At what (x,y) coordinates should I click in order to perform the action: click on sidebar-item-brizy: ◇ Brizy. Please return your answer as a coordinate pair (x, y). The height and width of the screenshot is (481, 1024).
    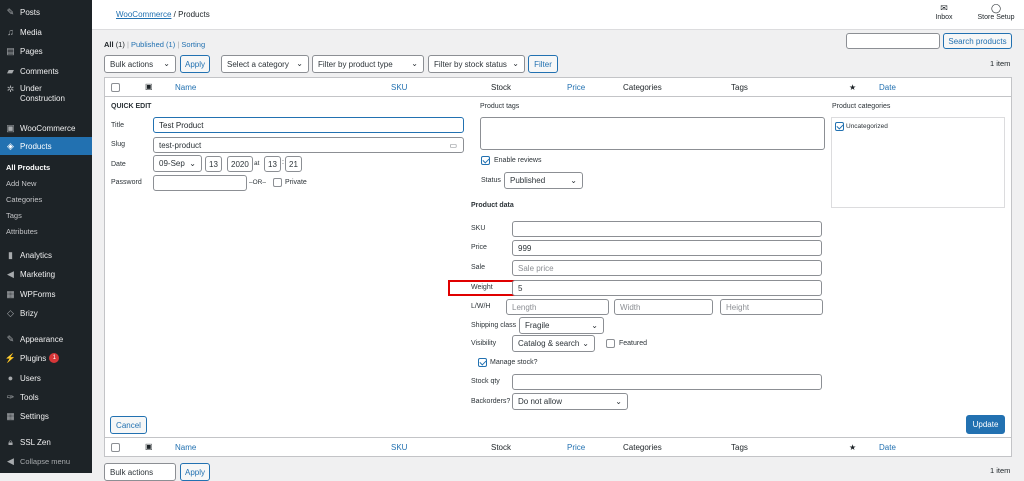
    Looking at the image, I should click on (46, 313).